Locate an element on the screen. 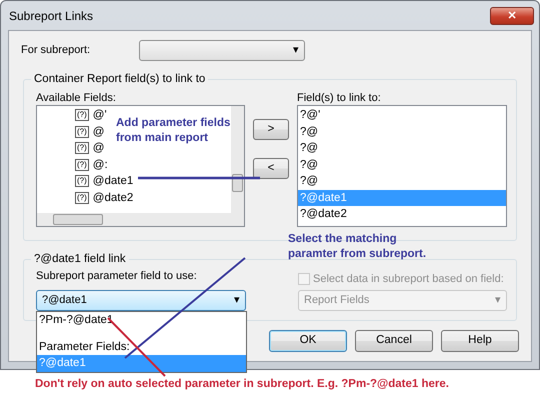 The width and height of the screenshot is (540, 407). list-item: ?@' is located at coordinates (402, 115).